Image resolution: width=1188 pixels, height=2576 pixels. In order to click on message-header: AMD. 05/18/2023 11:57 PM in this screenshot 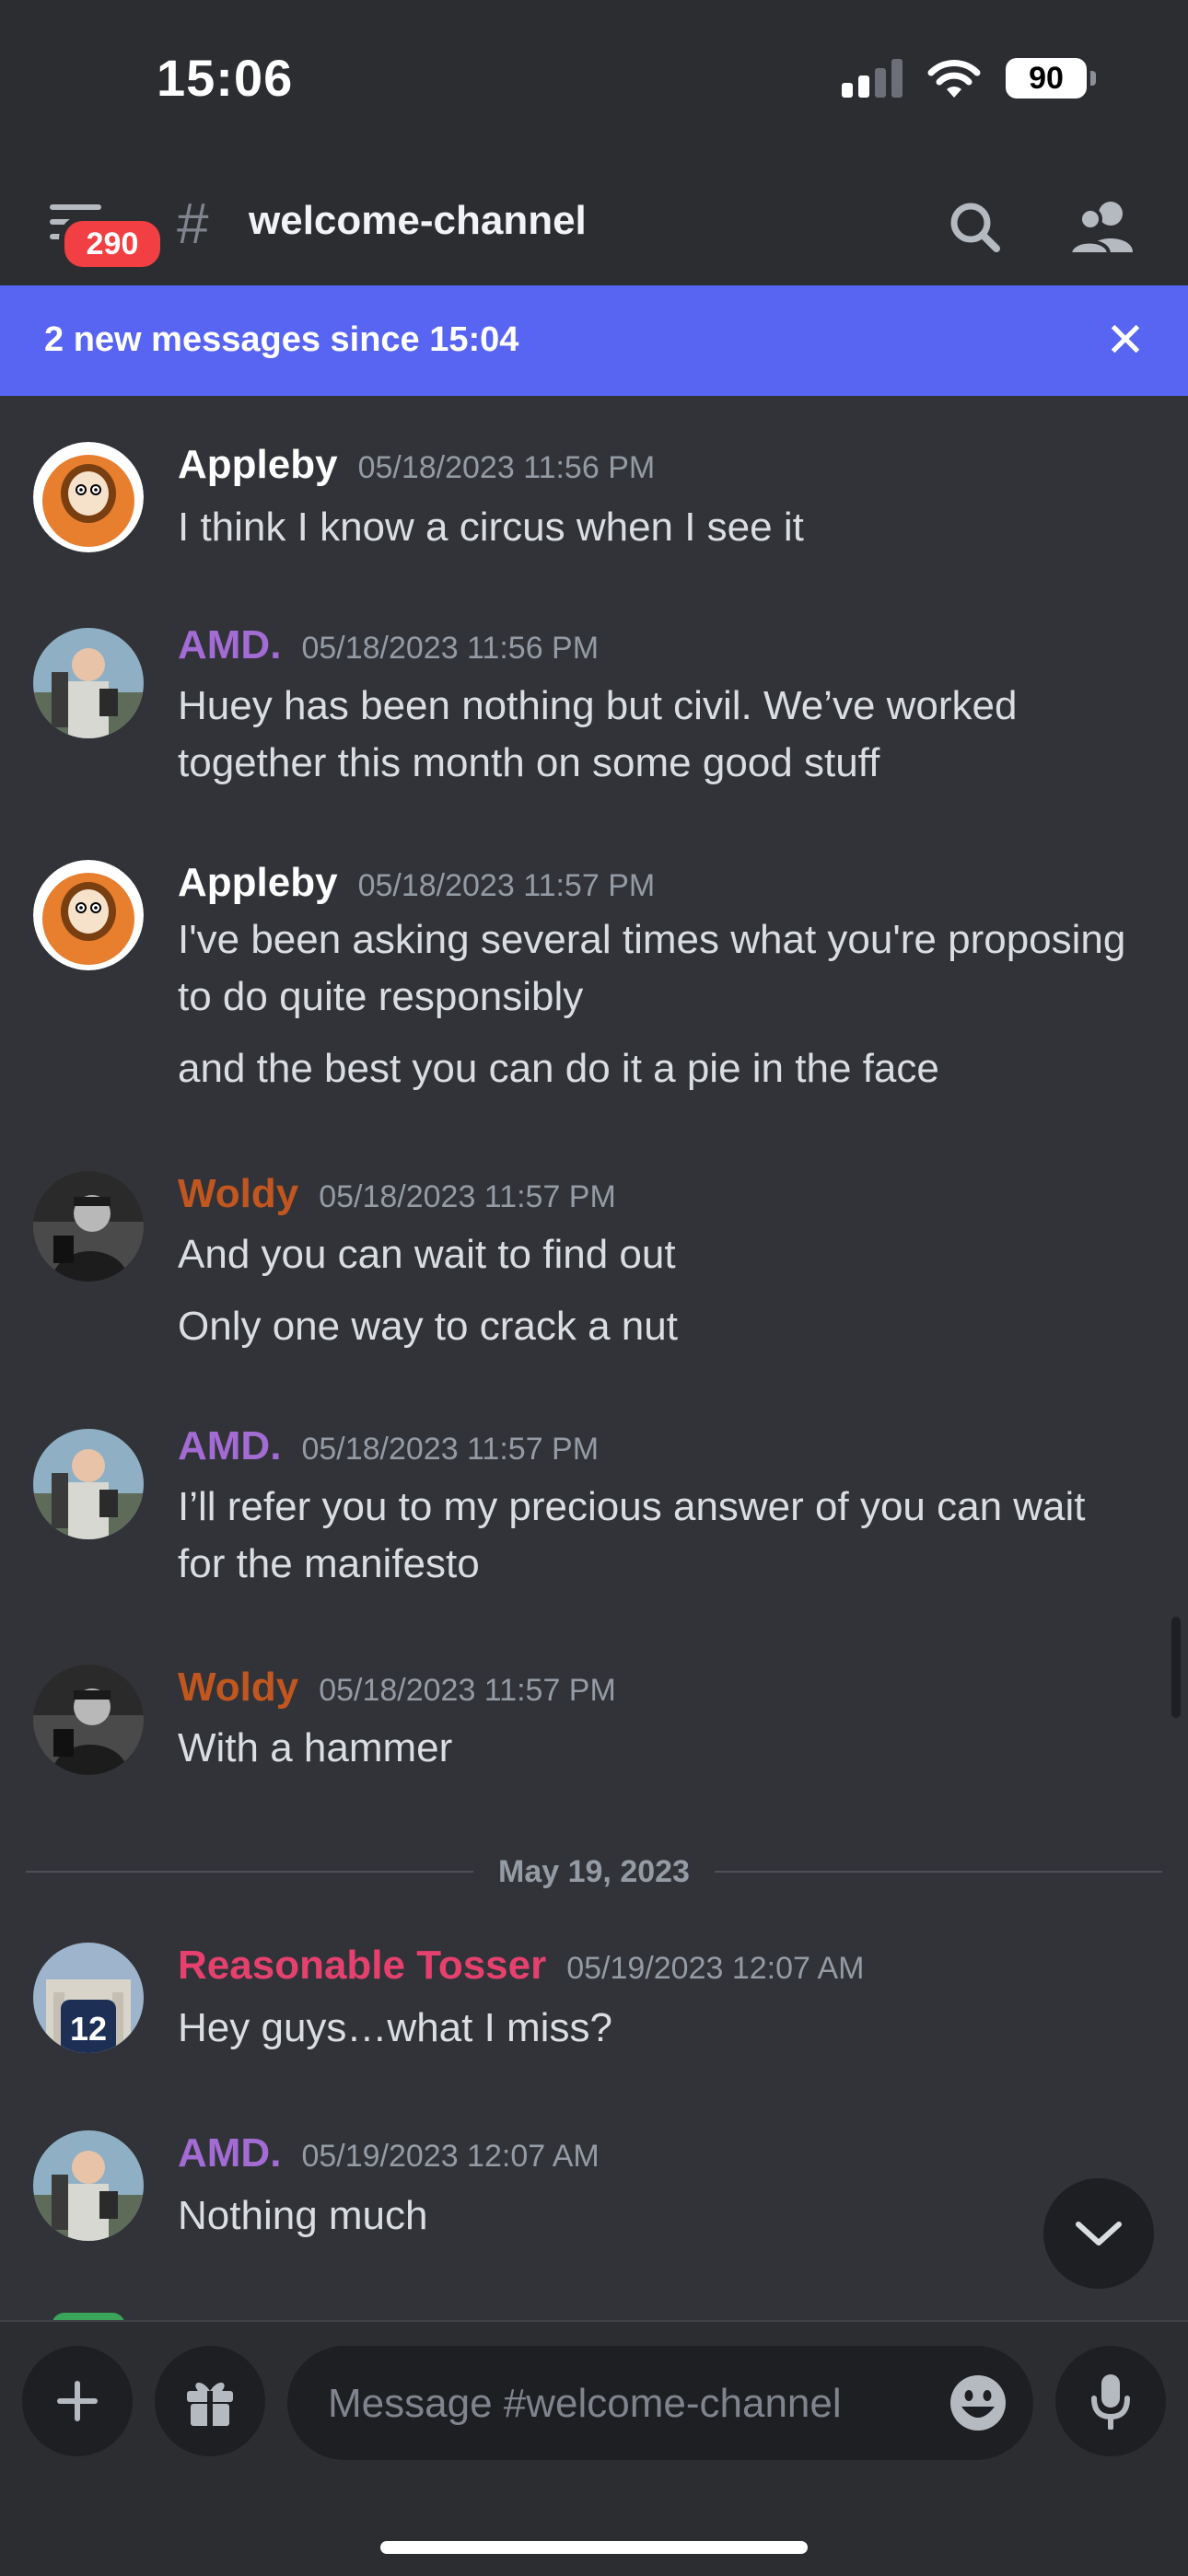, I will do `click(388, 1446)`.